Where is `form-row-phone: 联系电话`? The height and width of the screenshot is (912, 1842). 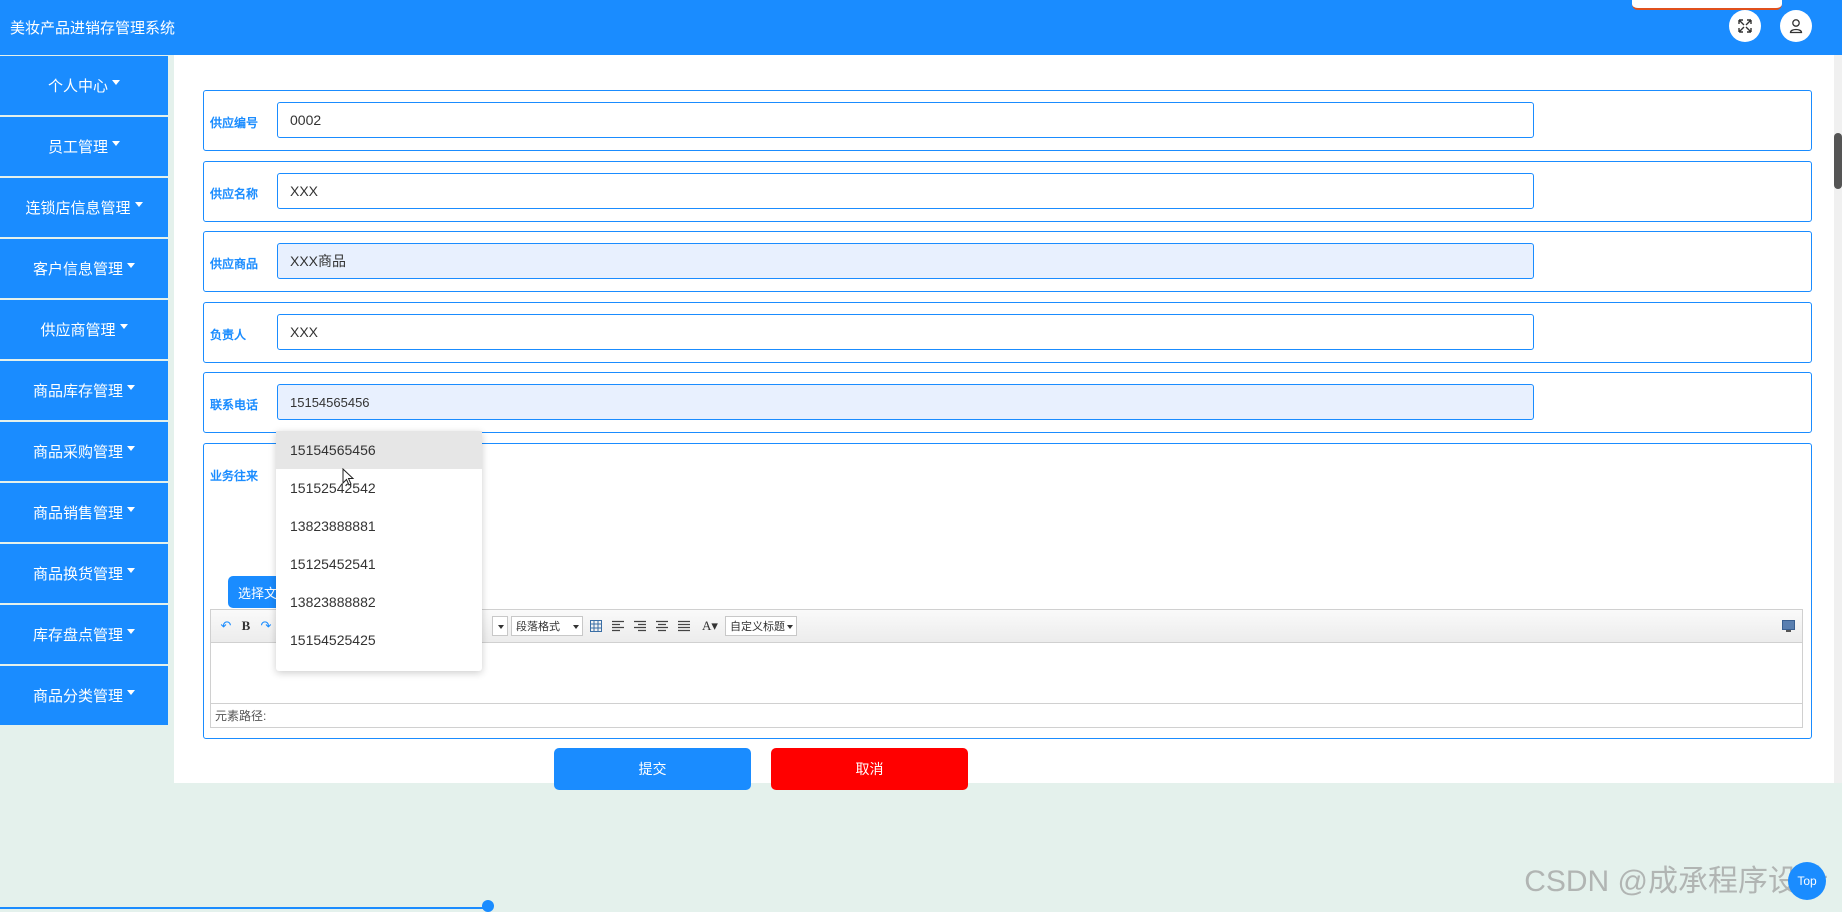
form-row-phone: 联系电话 is located at coordinates (1007, 402).